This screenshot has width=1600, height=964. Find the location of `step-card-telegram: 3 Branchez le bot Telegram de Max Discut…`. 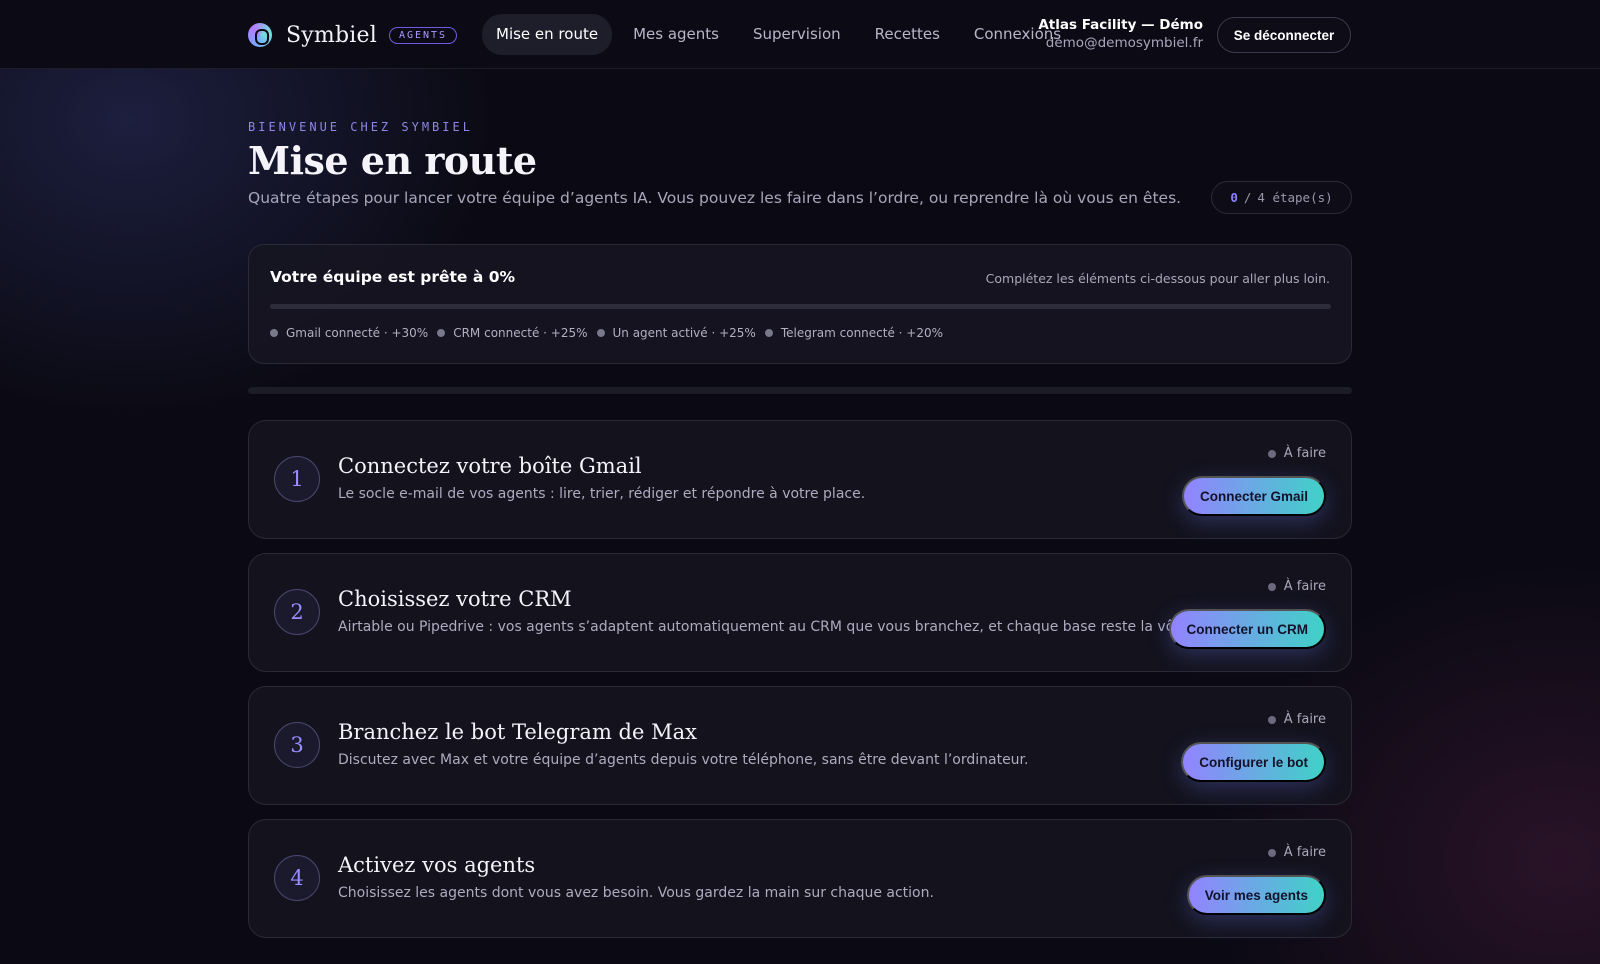

step-card-telegram: 3 Branchez le bot Telegram de Max Discut… is located at coordinates (800, 745).